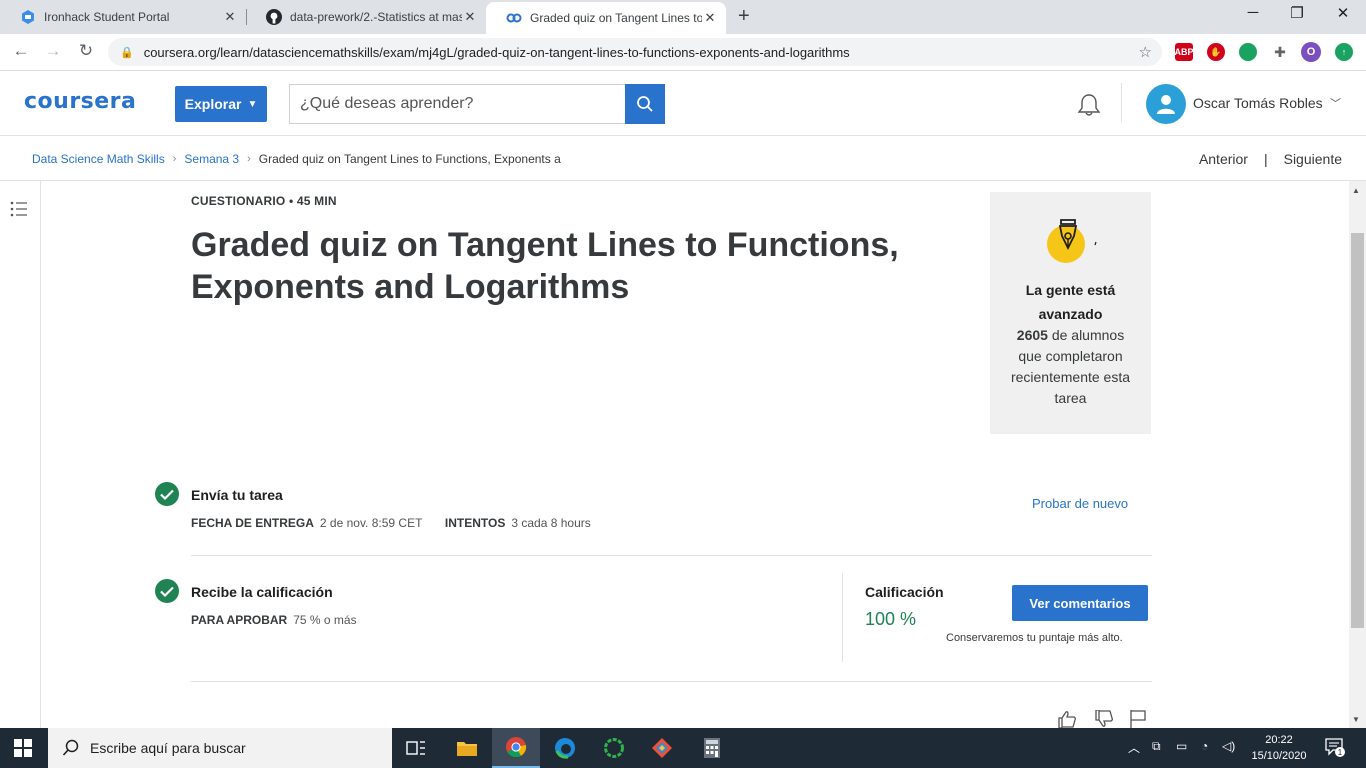 The image size is (1366, 768). I want to click on restore-button: ❐, so click(1297, 13).